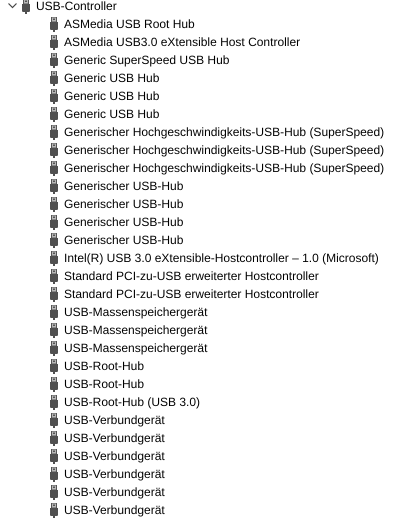  What do you see at coordinates (221, 258) in the screenshot?
I see `tree-item-label: Intel(R) USB 3.0 eXtensible-Hostcontroller – 1.0 (Microsoft)` at bounding box center [221, 258].